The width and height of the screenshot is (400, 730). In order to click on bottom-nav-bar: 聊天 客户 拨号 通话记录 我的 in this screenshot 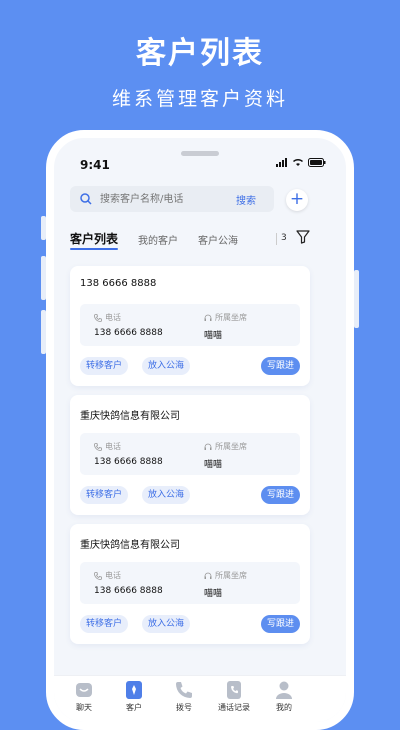, I will do `click(200, 698)`.